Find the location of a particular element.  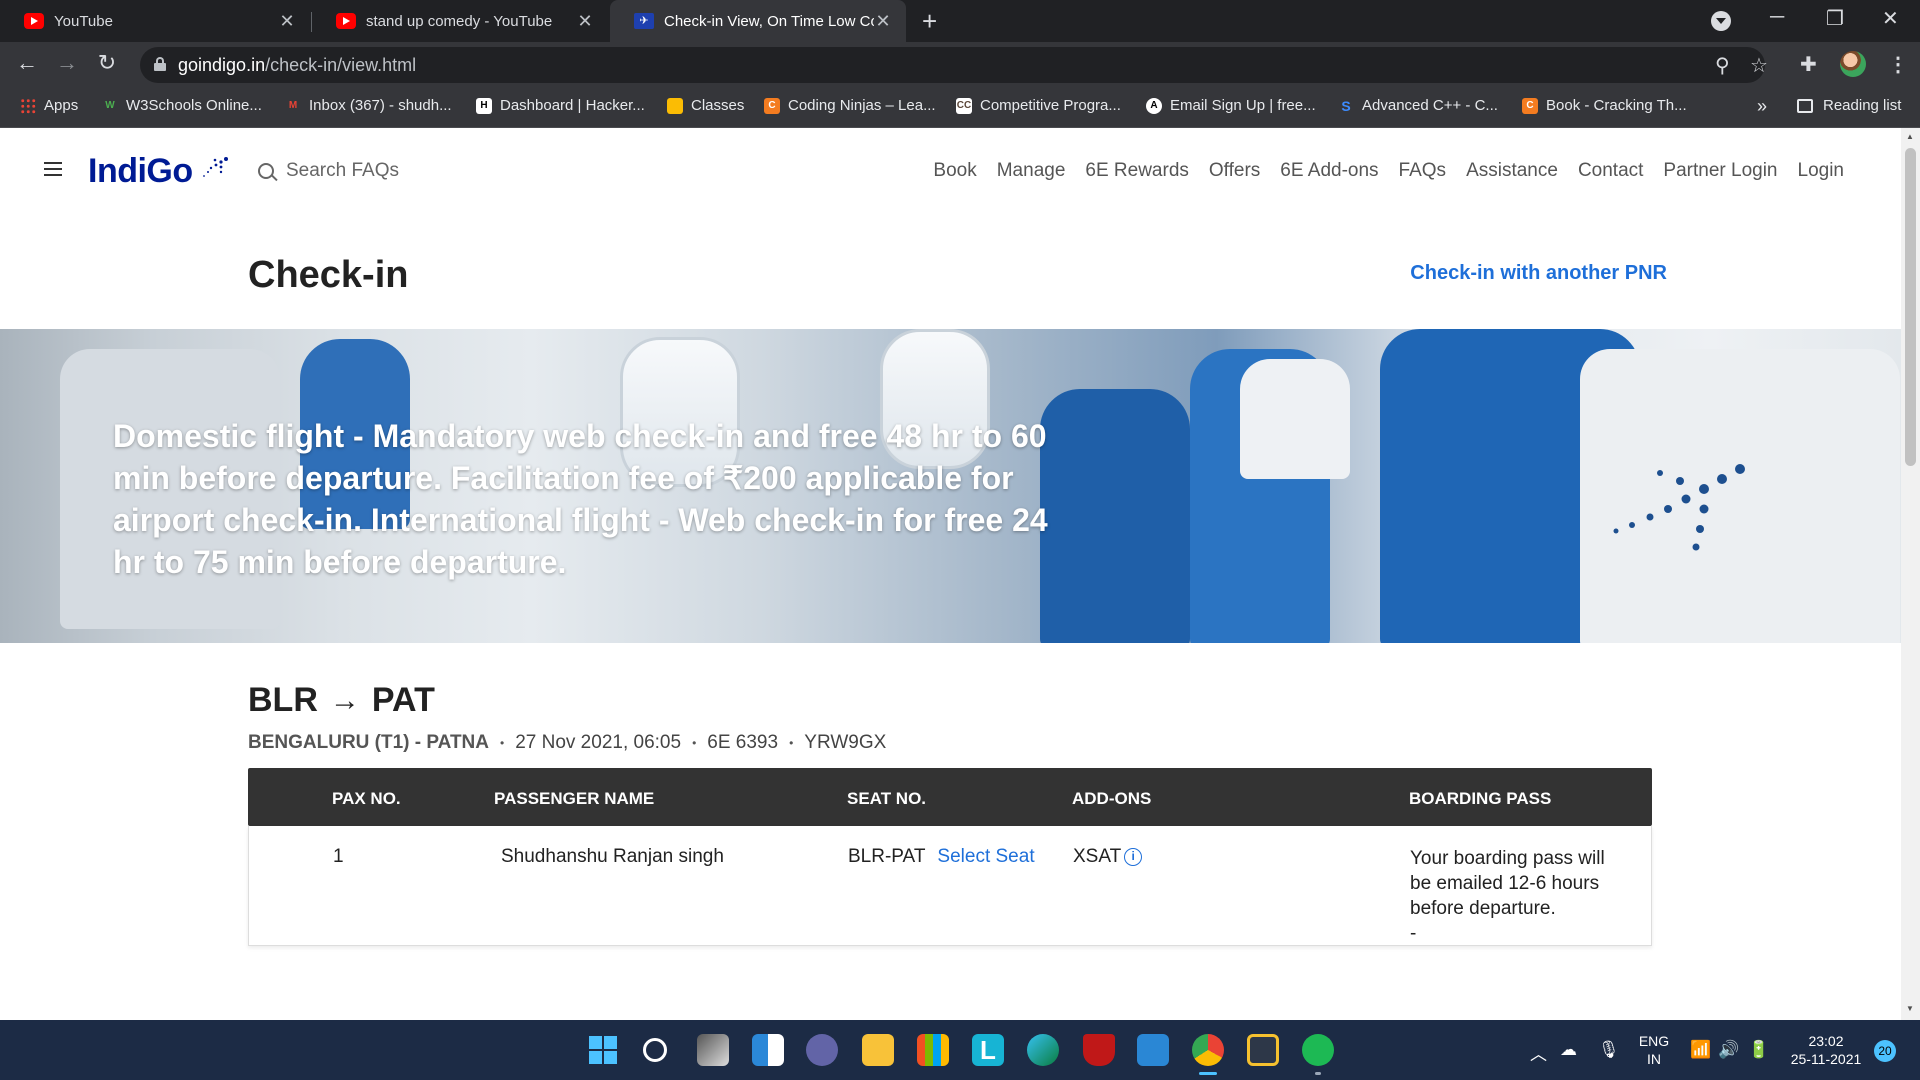

edge-icon is located at coordinates (1043, 1050).